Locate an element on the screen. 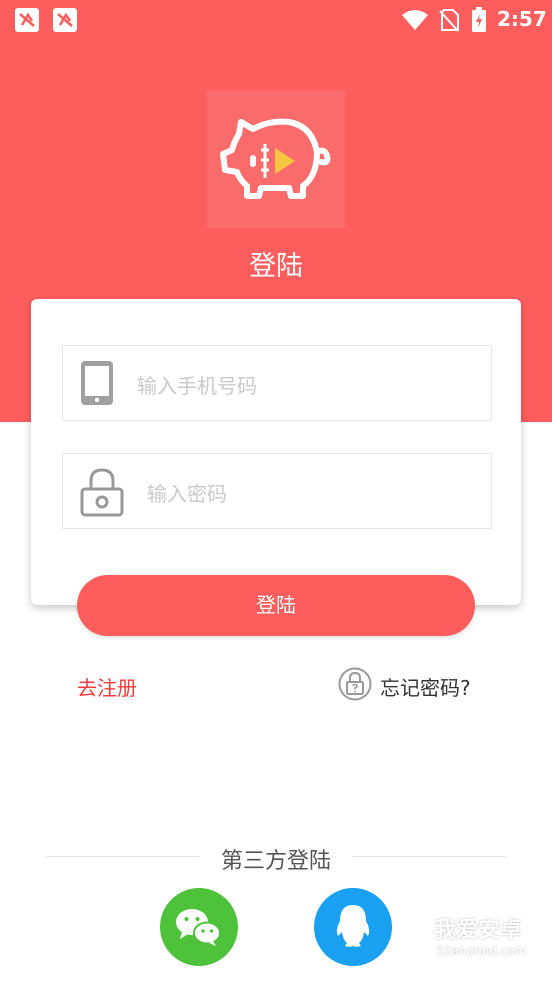  phone-icon is located at coordinates (97, 383).